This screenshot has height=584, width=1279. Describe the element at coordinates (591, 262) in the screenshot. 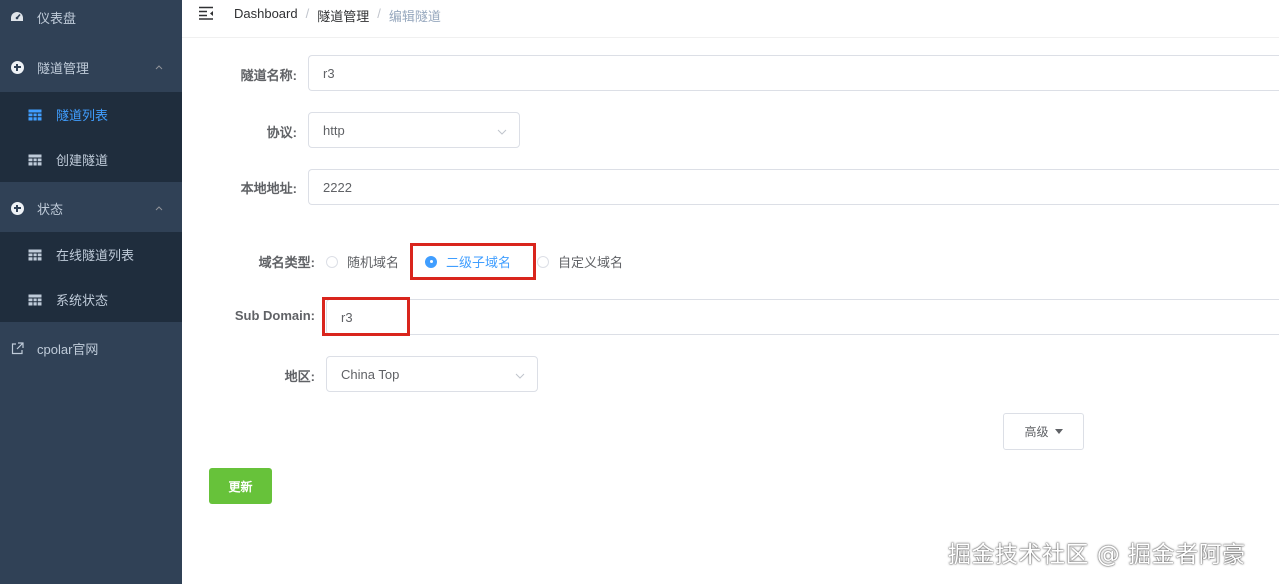

I see `radio-label: 自定义域名` at that location.